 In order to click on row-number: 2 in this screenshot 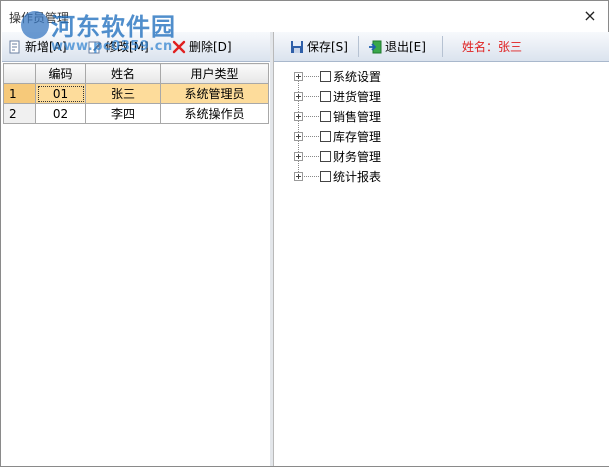, I will do `click(19, 113)`.